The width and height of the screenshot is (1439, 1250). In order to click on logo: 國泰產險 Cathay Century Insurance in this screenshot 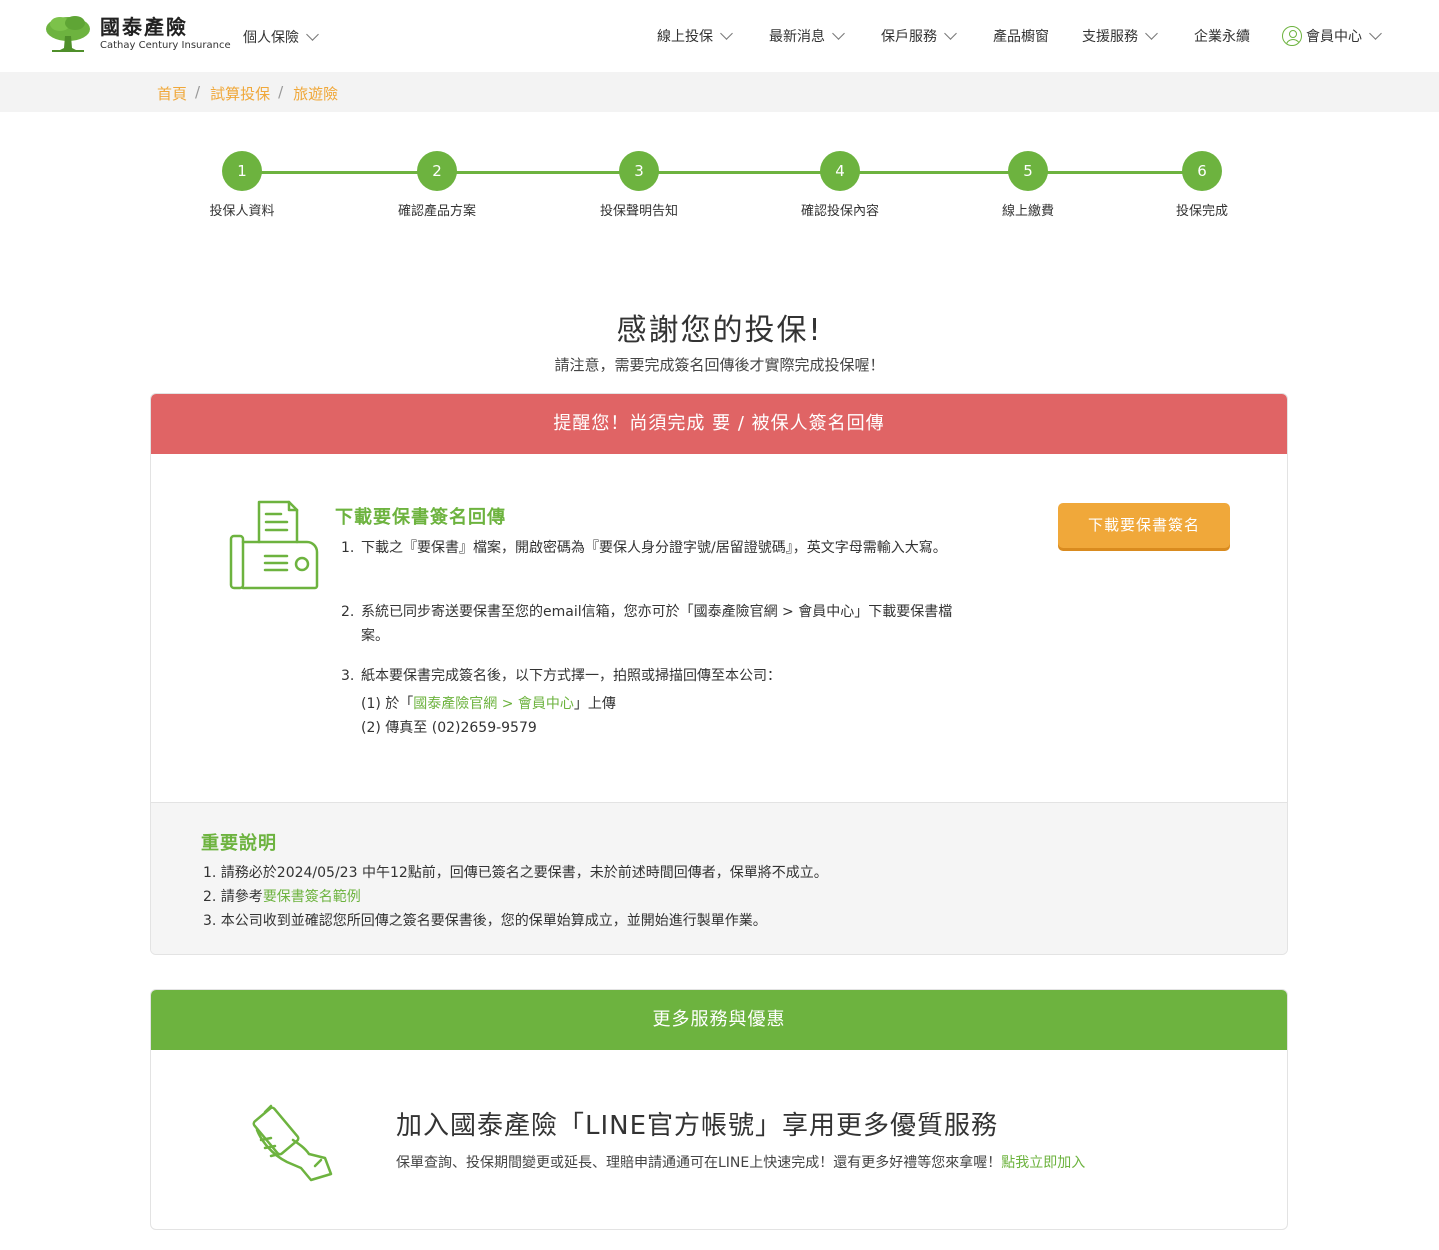, I will do `click(137, 34)`.